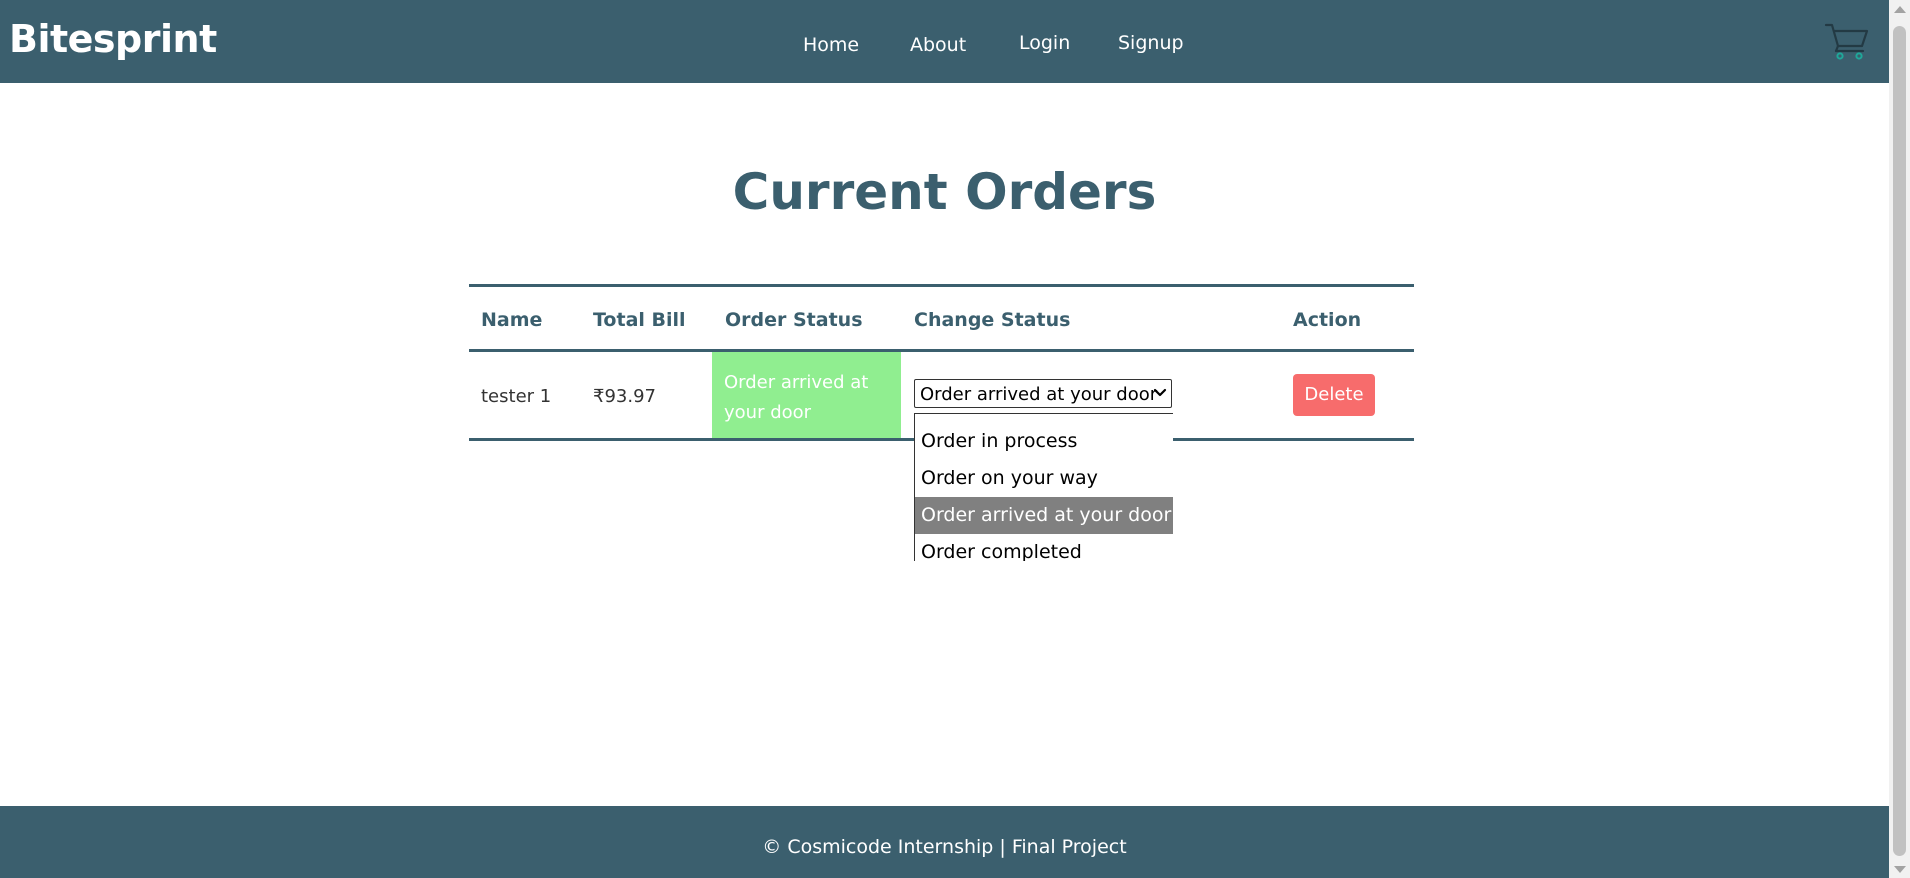  I want to click on cart-icon, so click(1847, 40).